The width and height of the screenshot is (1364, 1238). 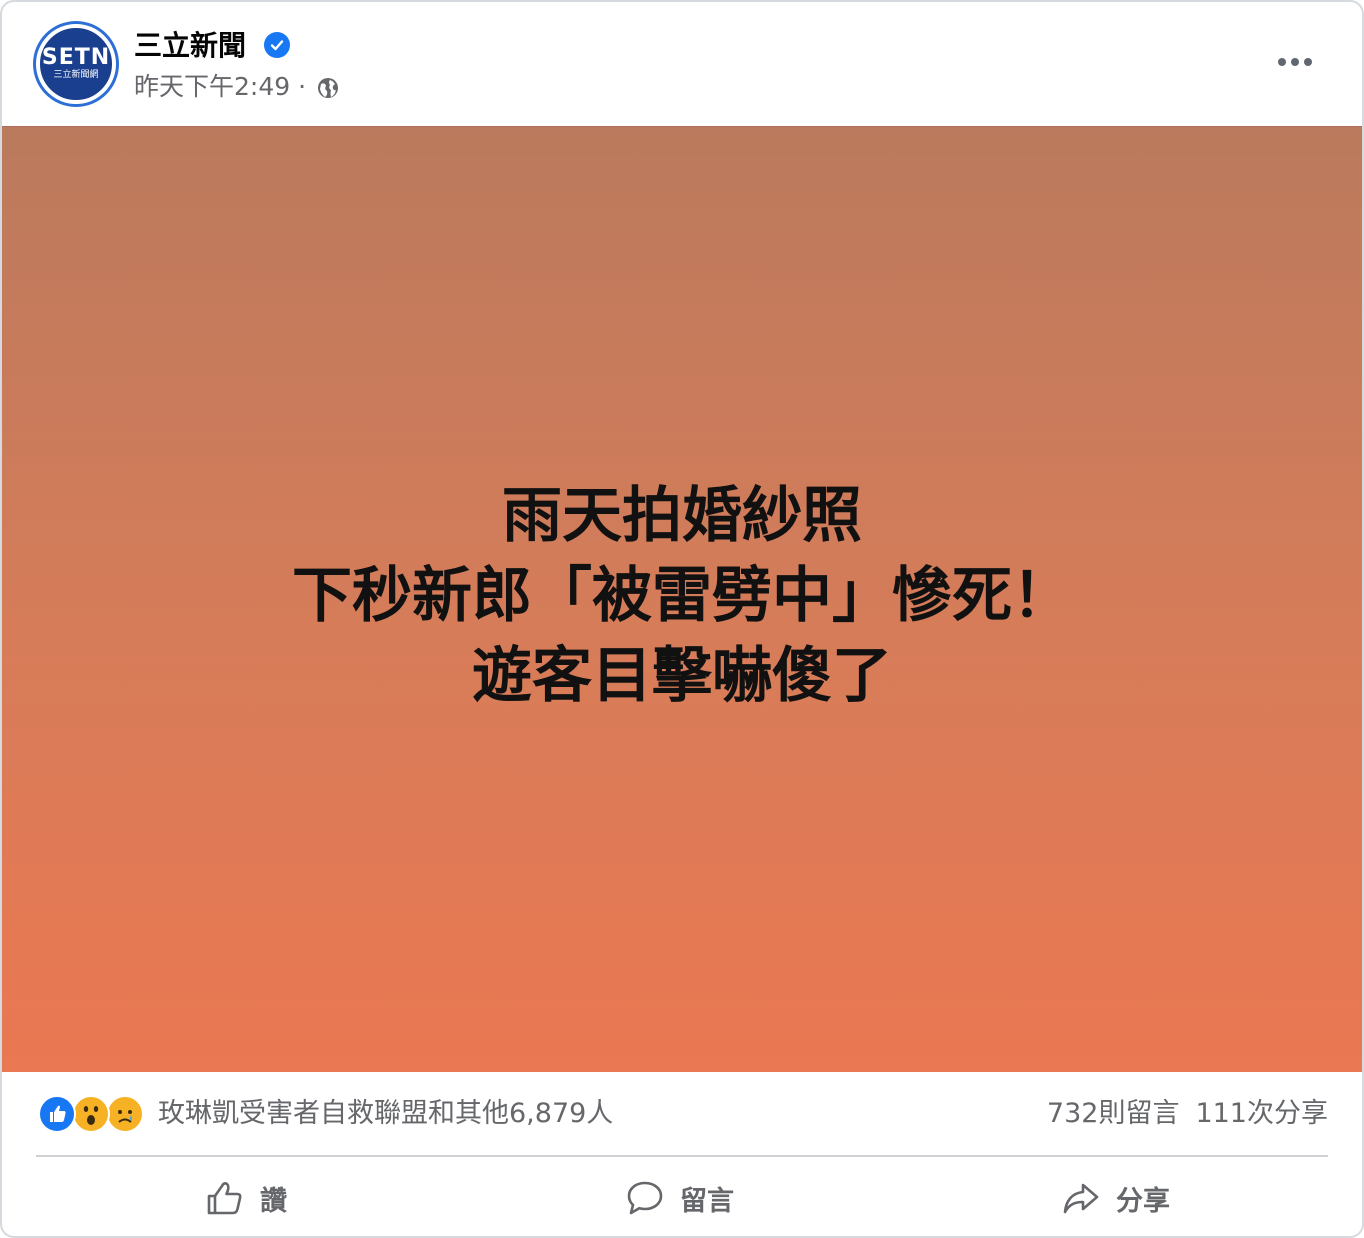 I want to click on page-name: 三立新聞, so click(x=190, y=46).